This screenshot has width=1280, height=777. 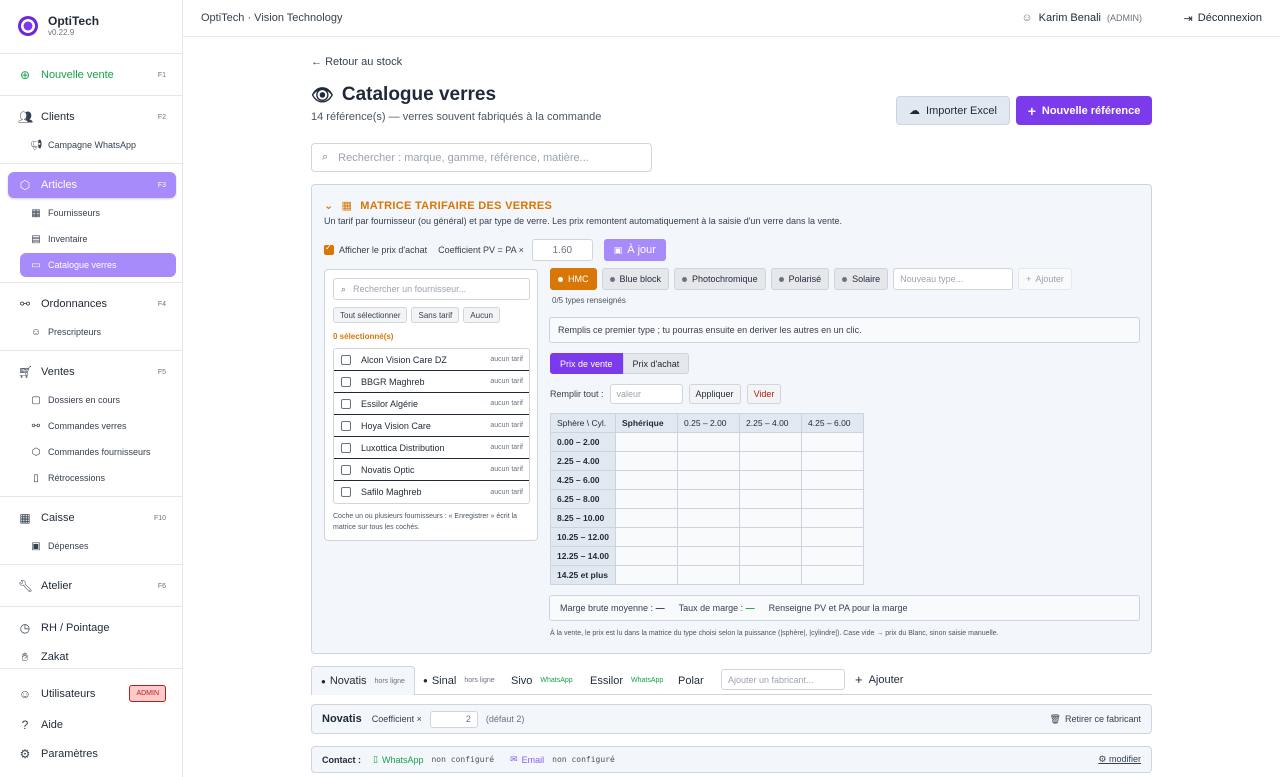 I want to click on modify-contact-link: ⚙ modifier, so click(x=1119, y=759).